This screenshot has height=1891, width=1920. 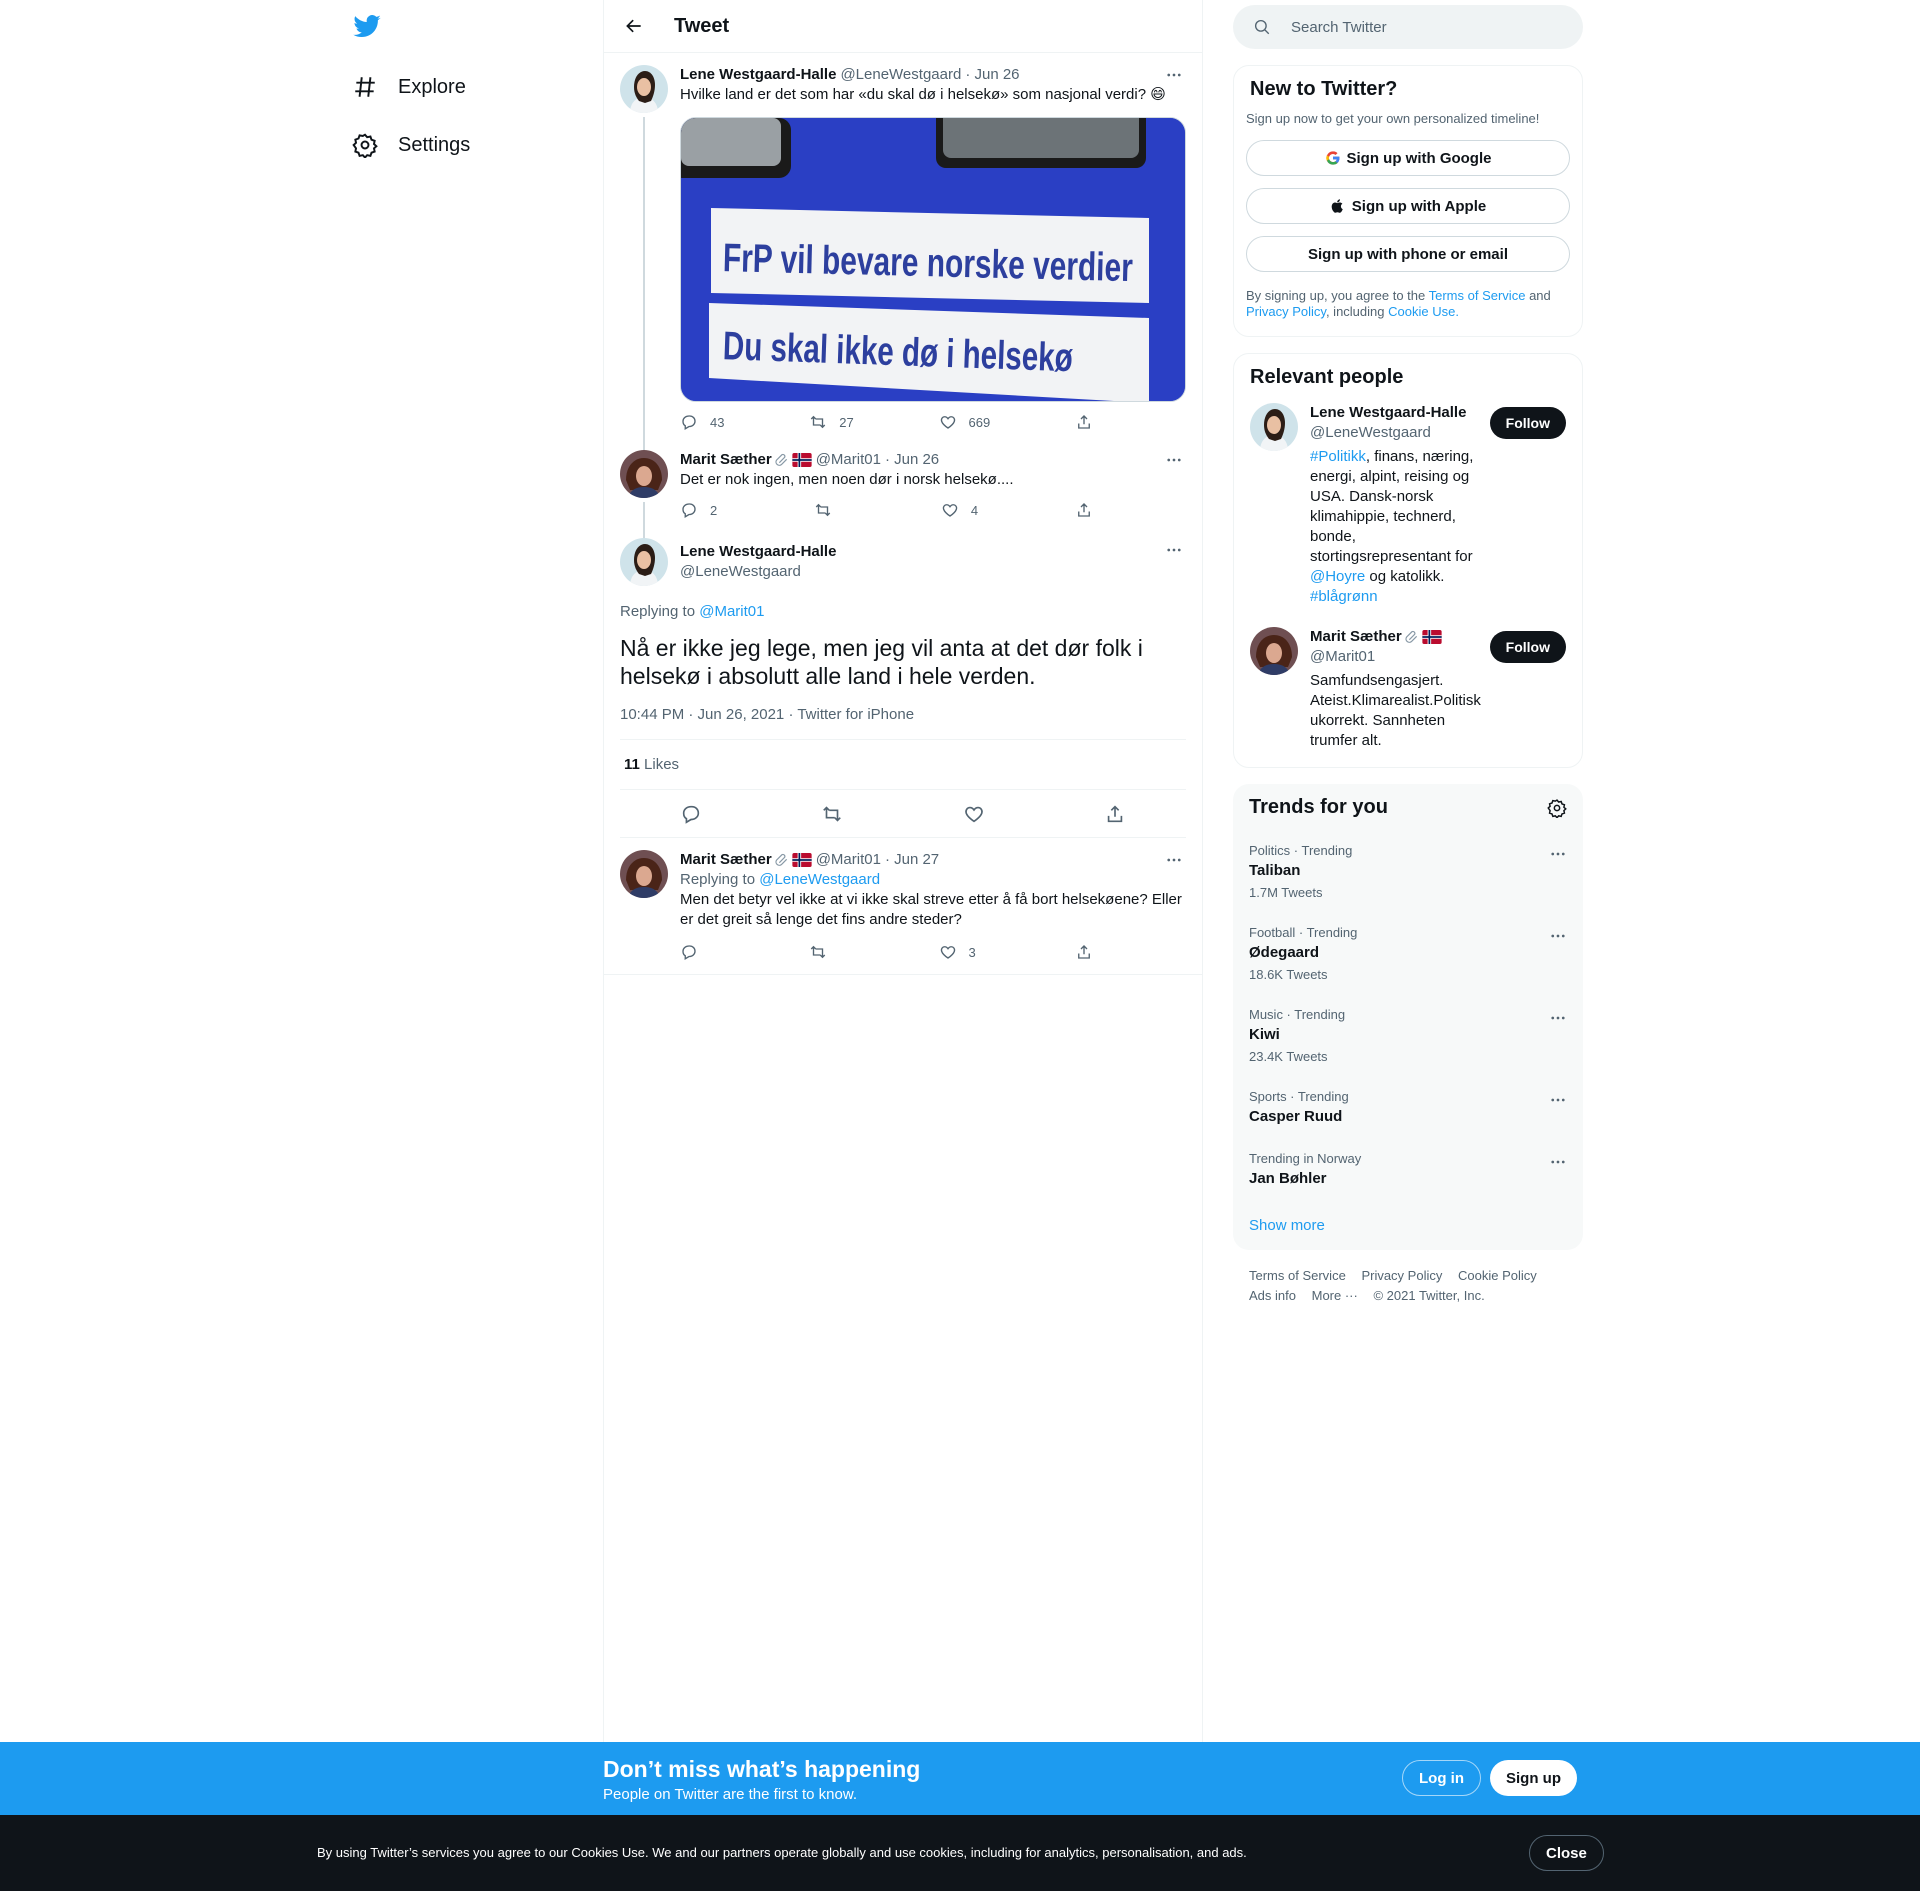 I want to click on reply-button, so click(x=695, y=952).